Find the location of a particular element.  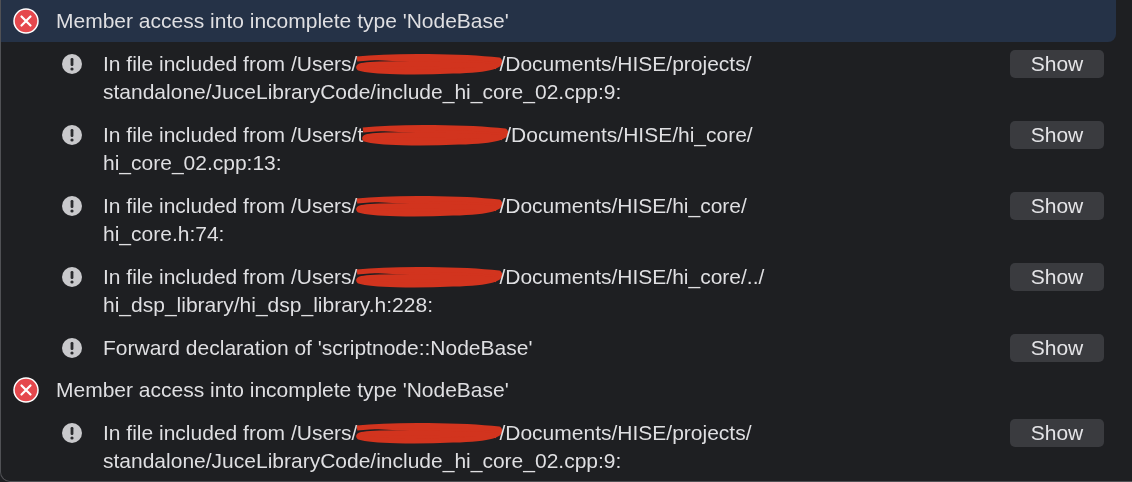

note-text: hi_core.h:74: is located at coordinates (164, 234).